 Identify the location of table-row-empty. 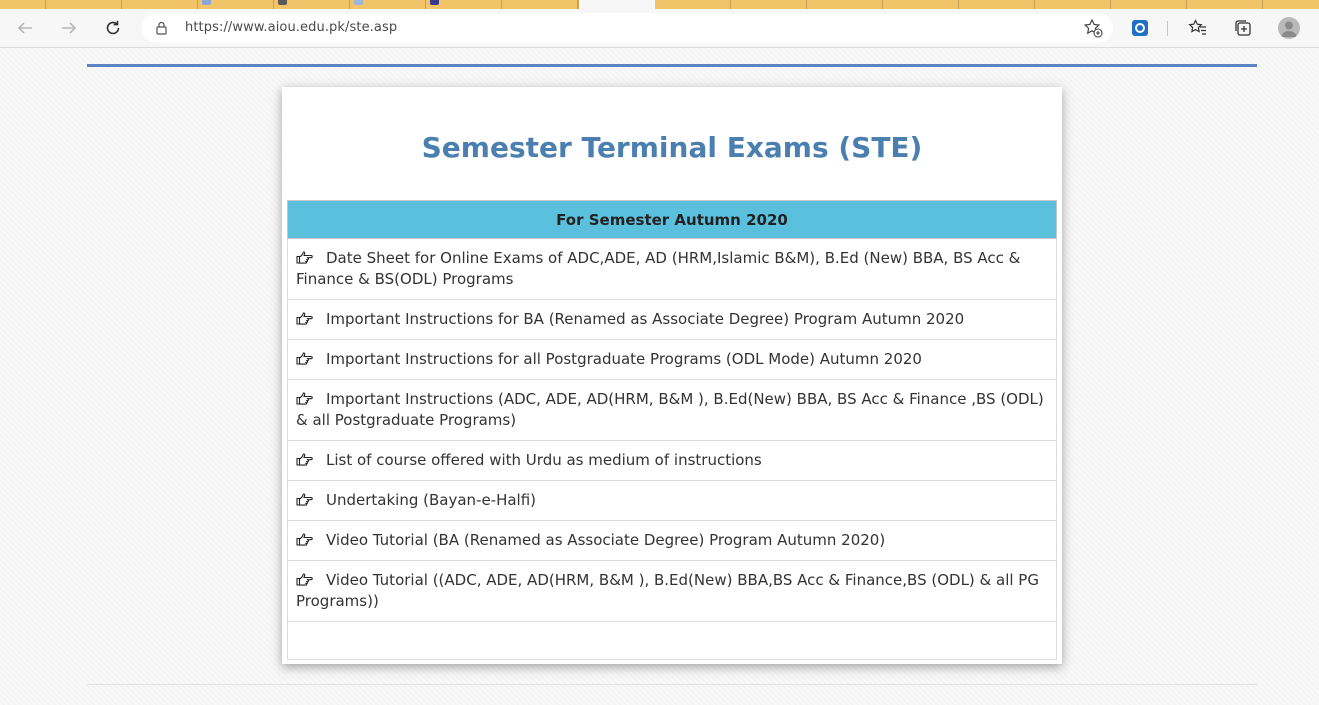
(672, 640).